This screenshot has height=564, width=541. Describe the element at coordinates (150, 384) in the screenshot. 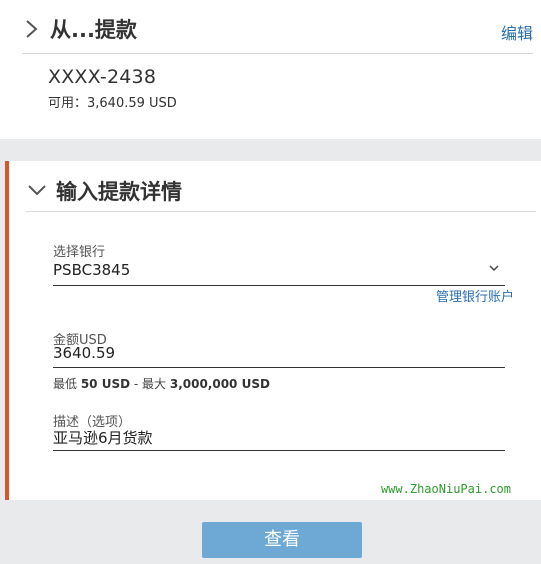

I see `limit-separator: - 最大` at that location.